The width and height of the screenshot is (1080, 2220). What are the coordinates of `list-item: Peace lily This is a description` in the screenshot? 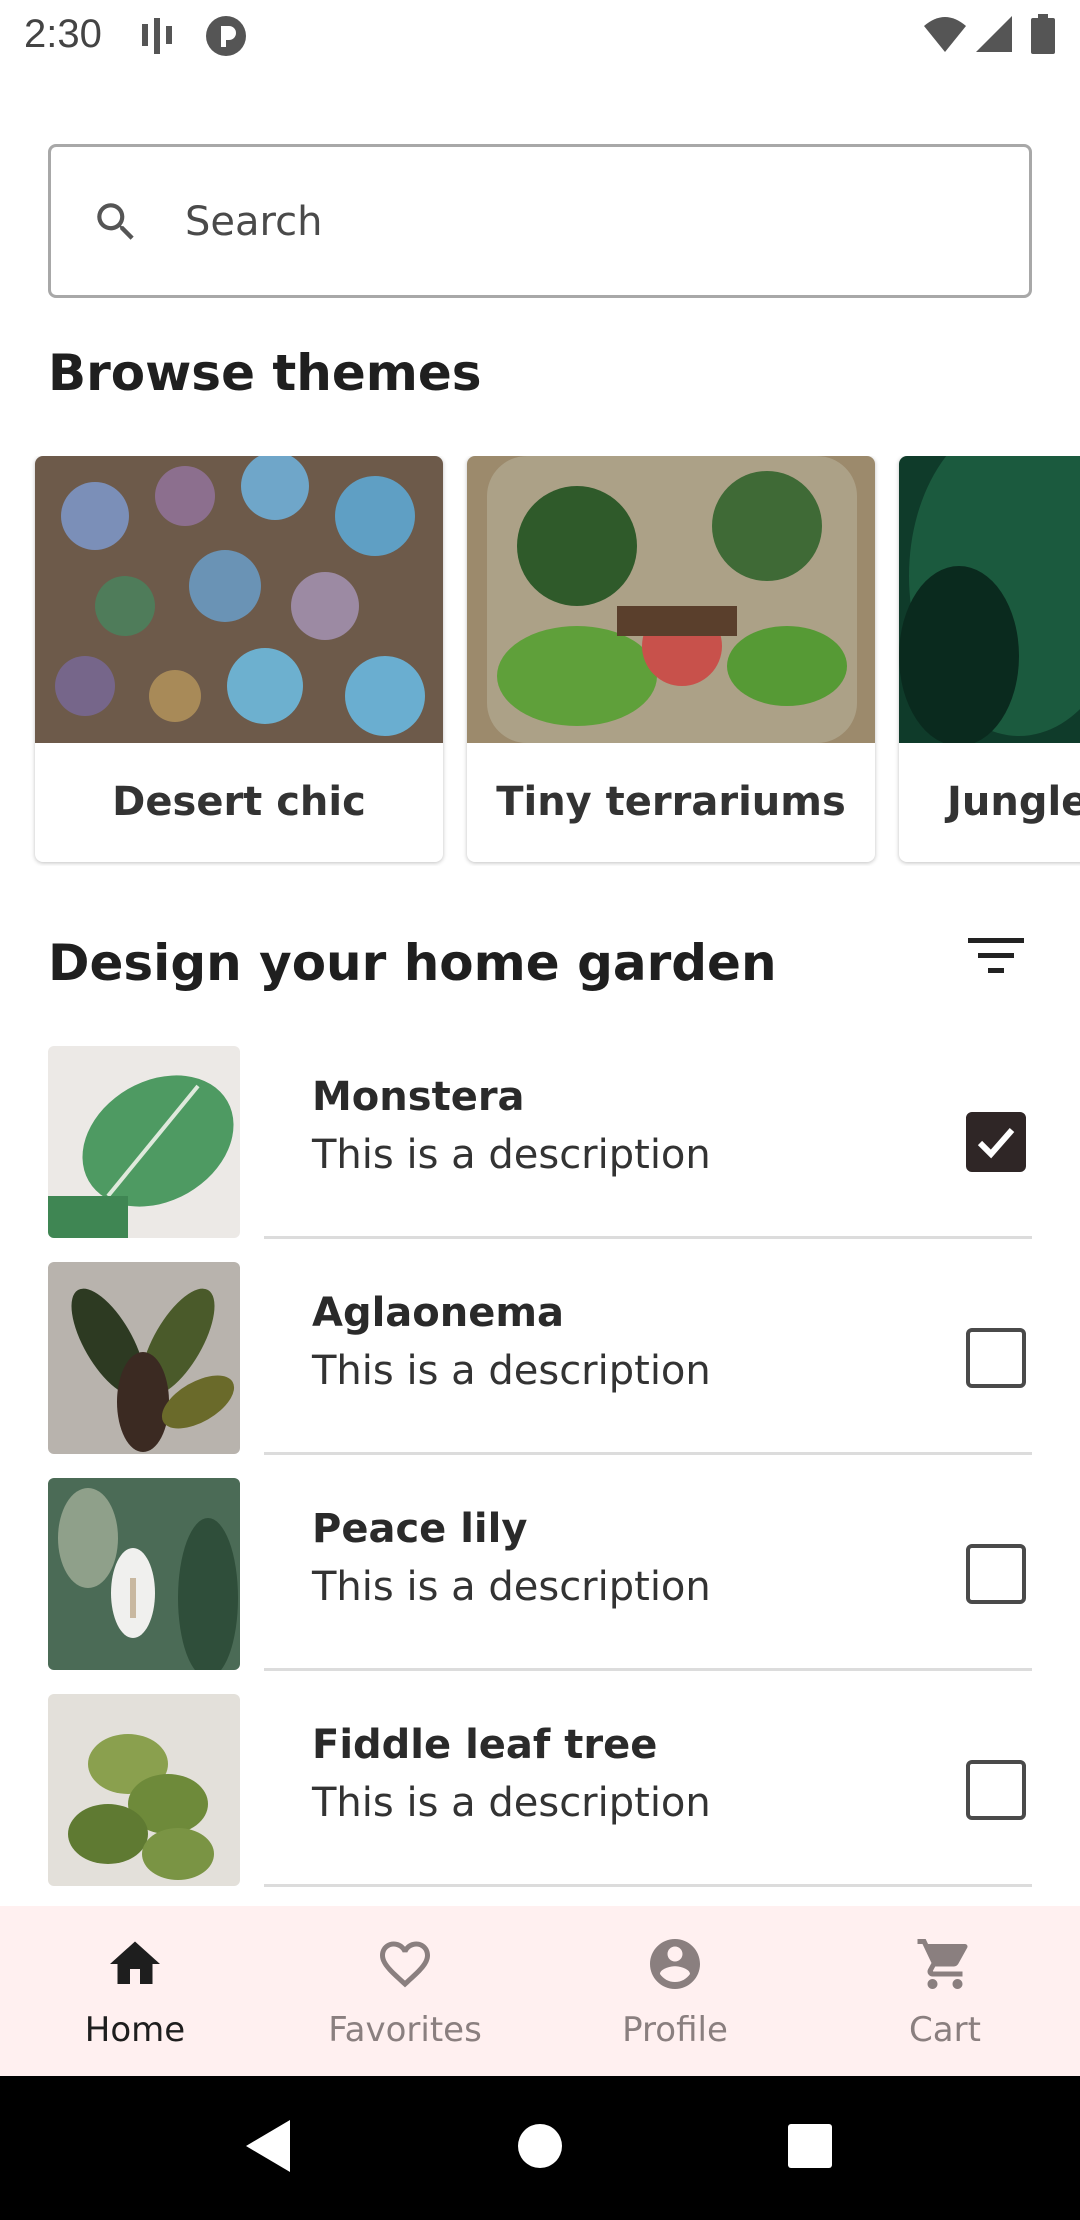 It's located at (540, 1586).